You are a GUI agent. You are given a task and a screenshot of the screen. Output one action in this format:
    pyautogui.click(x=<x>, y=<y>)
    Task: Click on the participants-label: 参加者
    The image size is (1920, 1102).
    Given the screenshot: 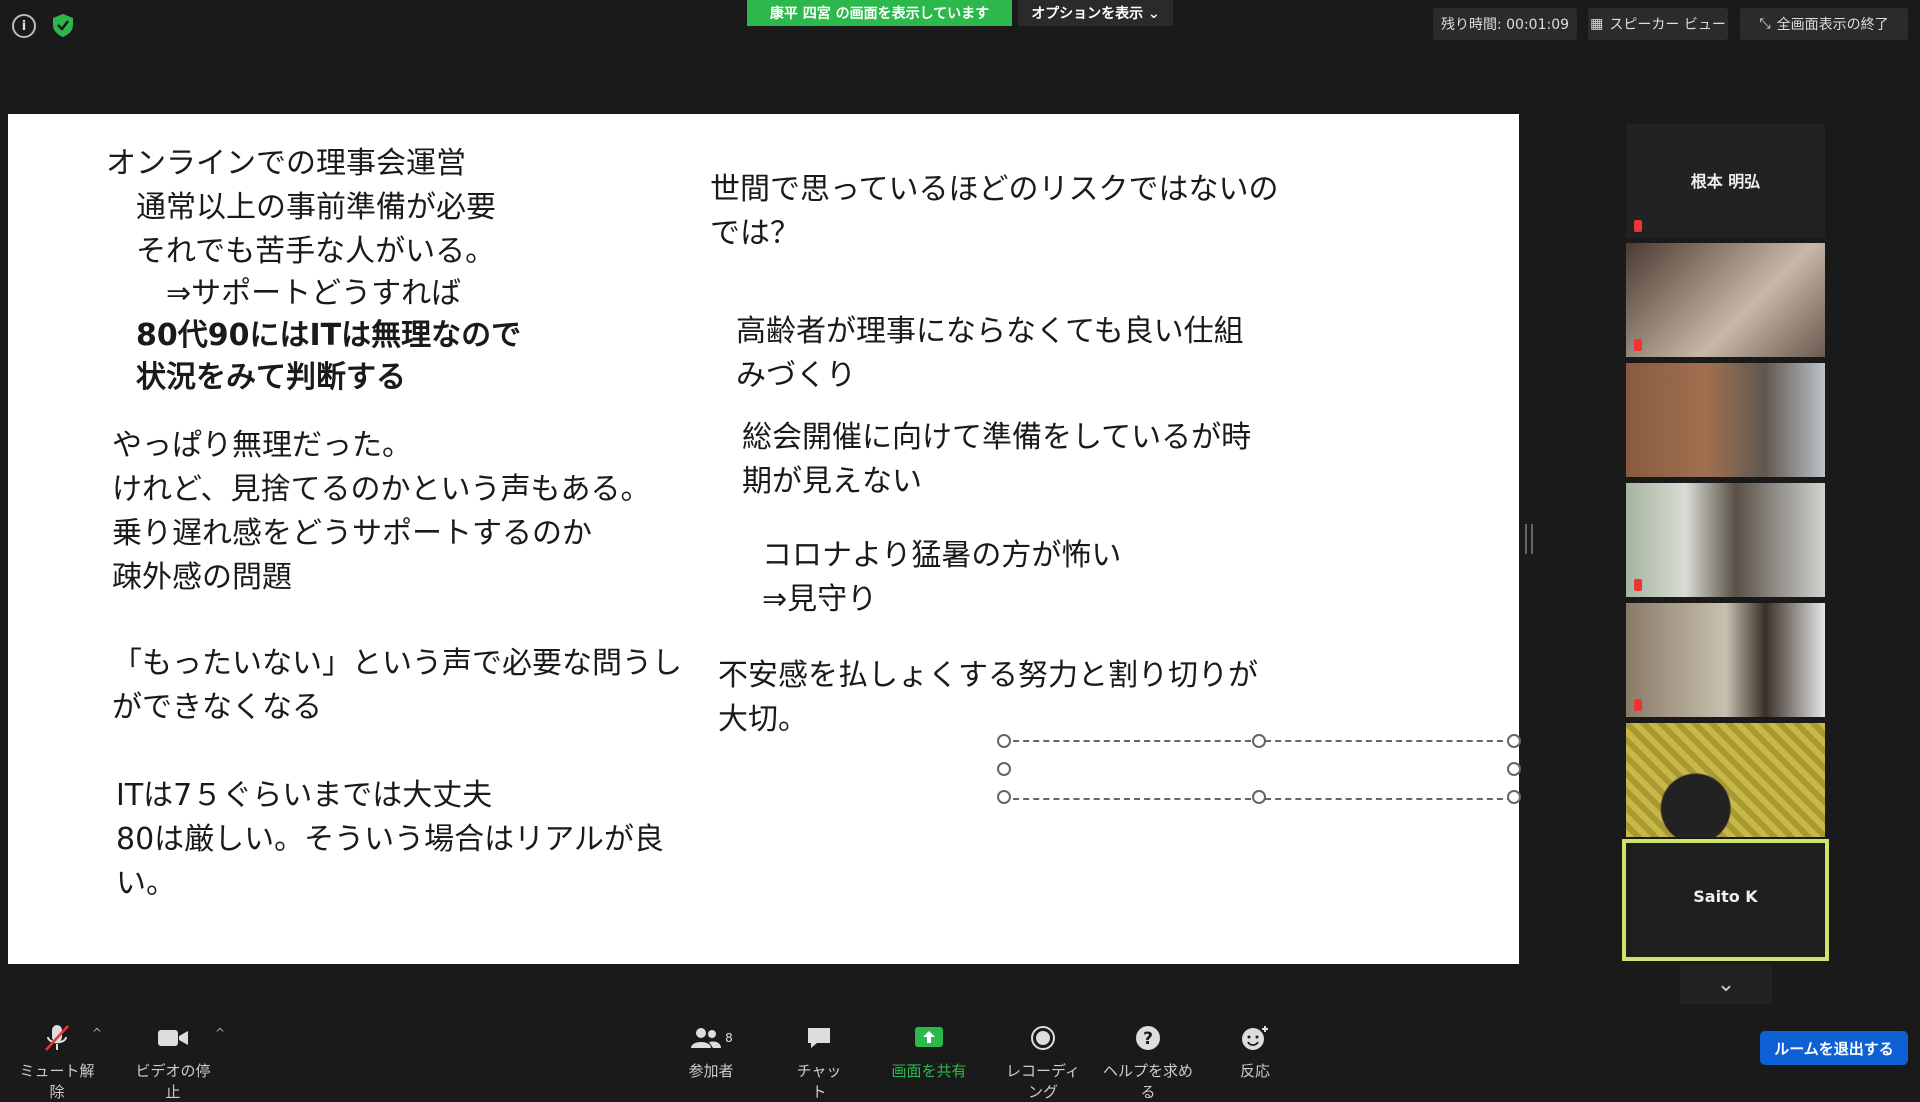 What is the action you would take?
    pyautogui.click(x=711, y=1071)
    